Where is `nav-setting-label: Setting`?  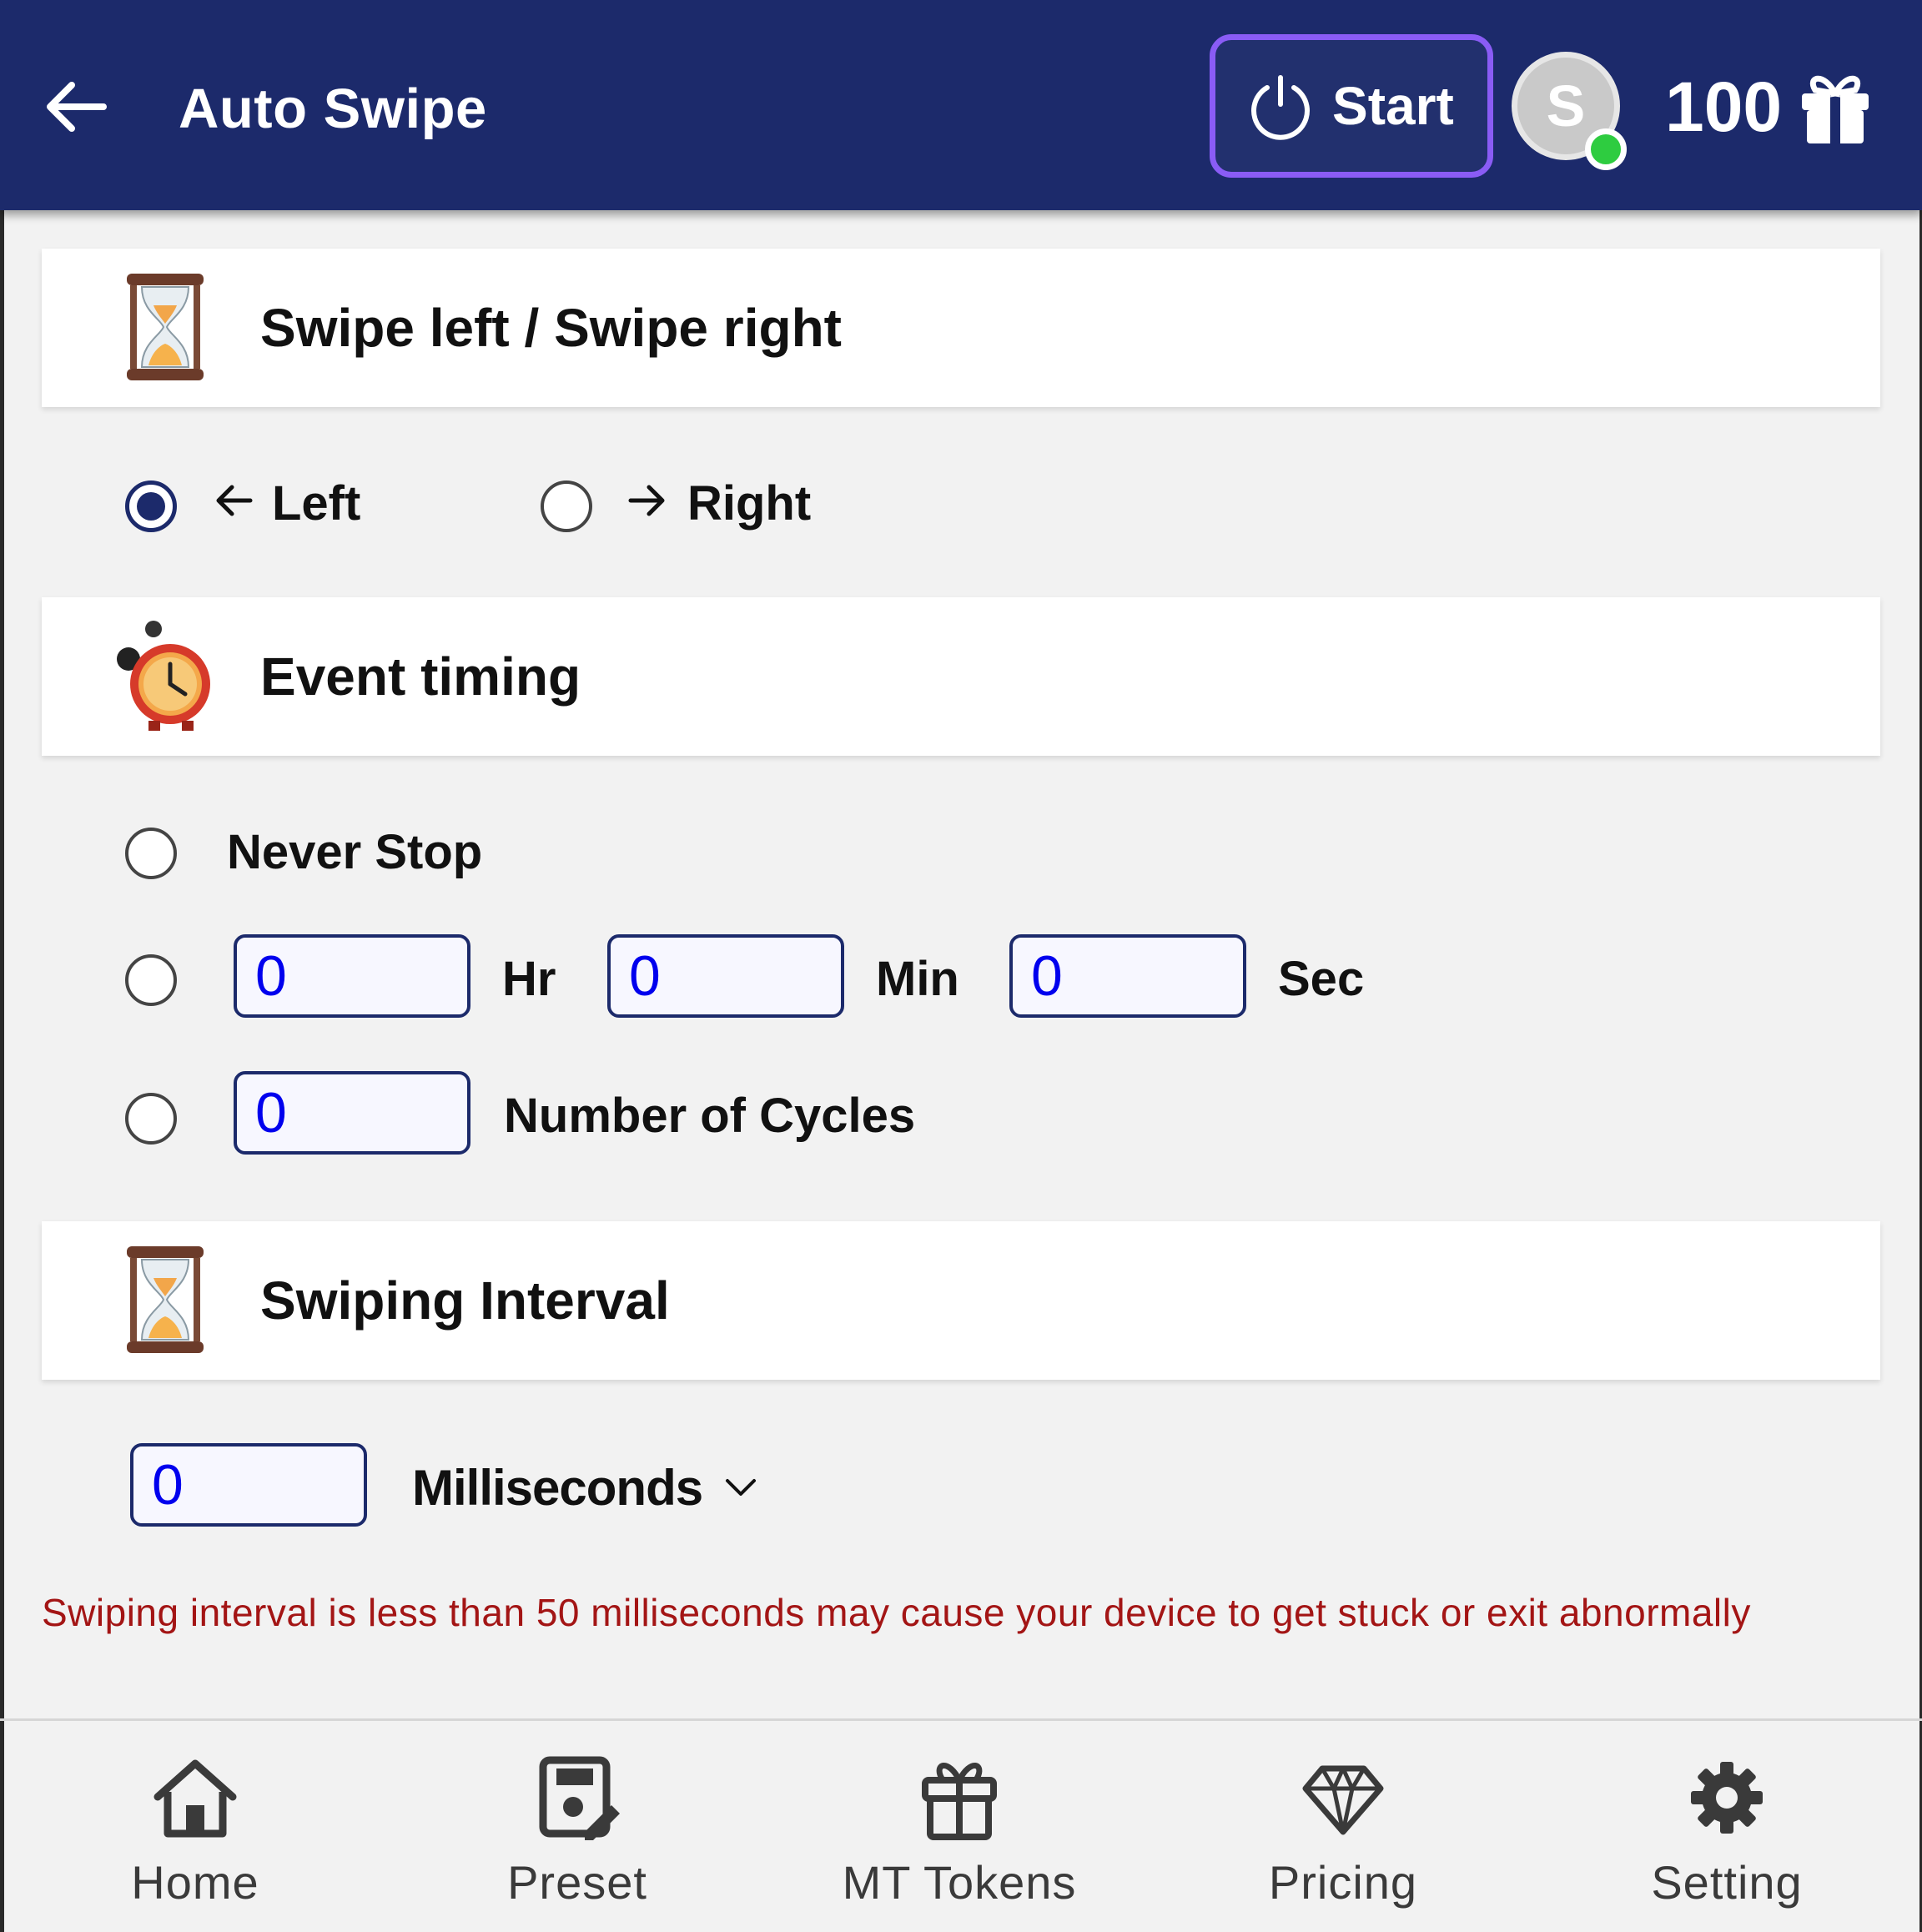
nav-setting-label: Setting is located at coordinates (1727, 1882).